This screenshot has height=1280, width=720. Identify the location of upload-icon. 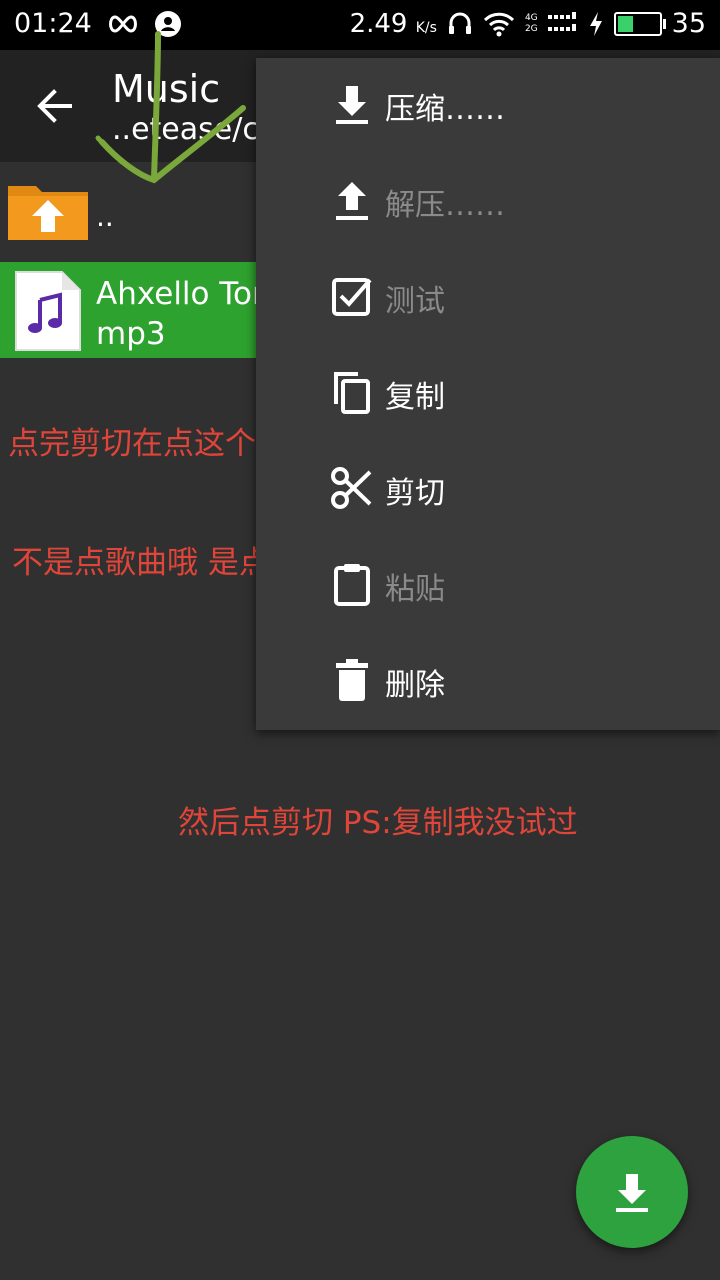
(352, 201).